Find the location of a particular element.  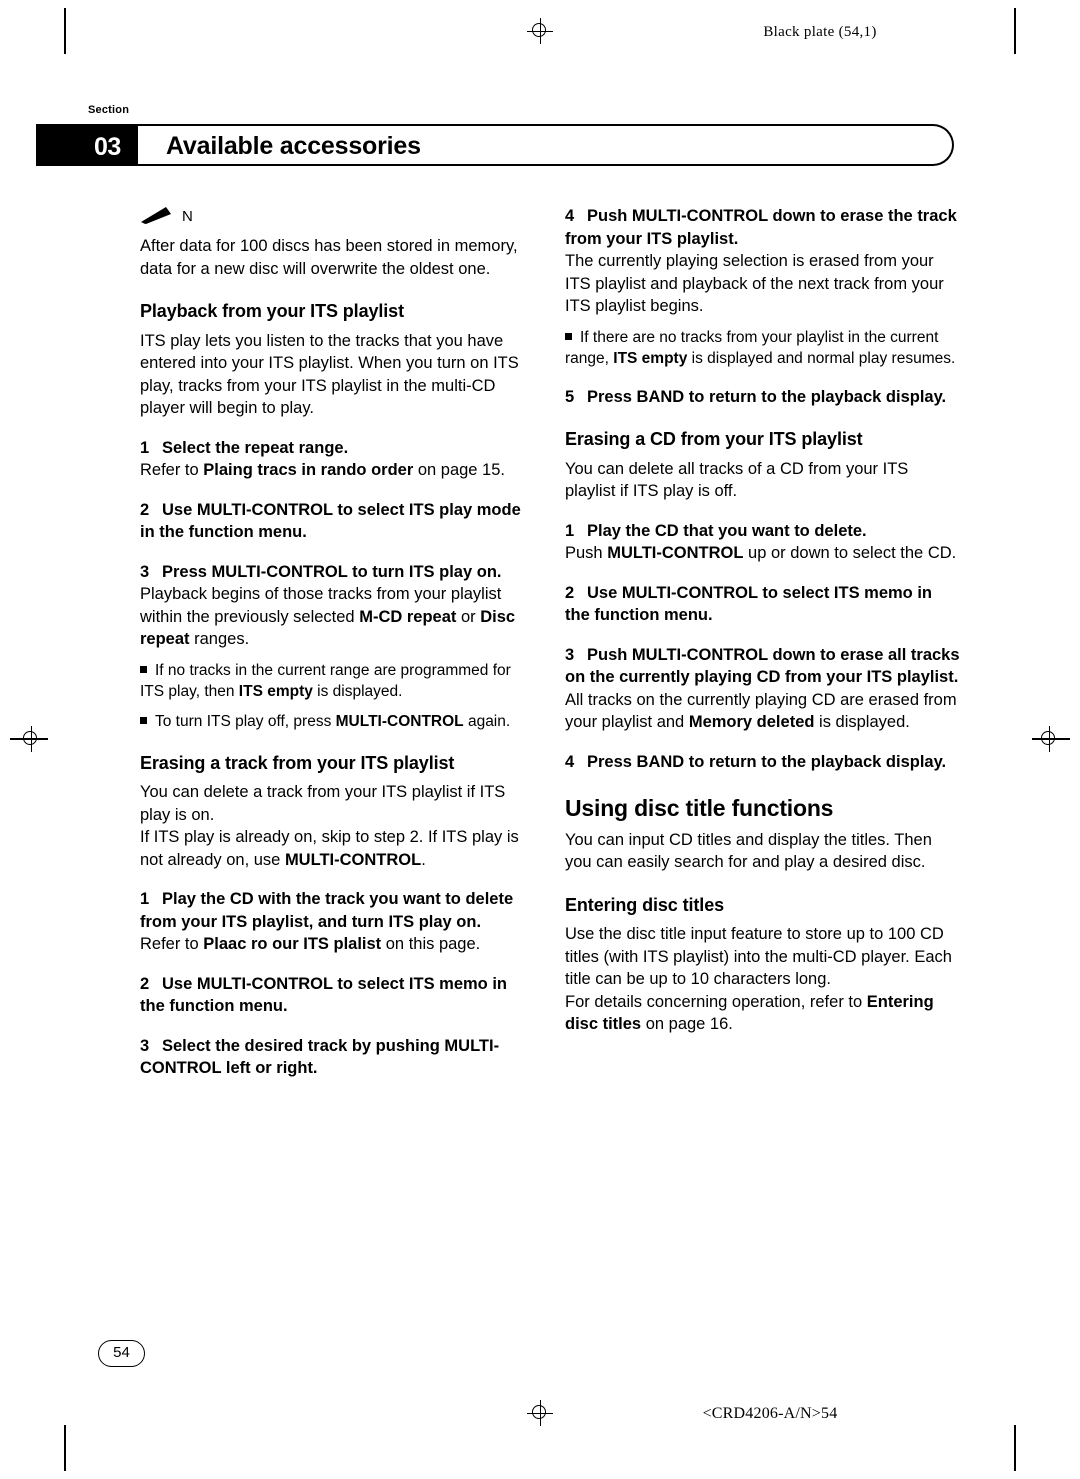

heading-entering-disc-titles: Entering disc titles is located at coordinates (645, 904).